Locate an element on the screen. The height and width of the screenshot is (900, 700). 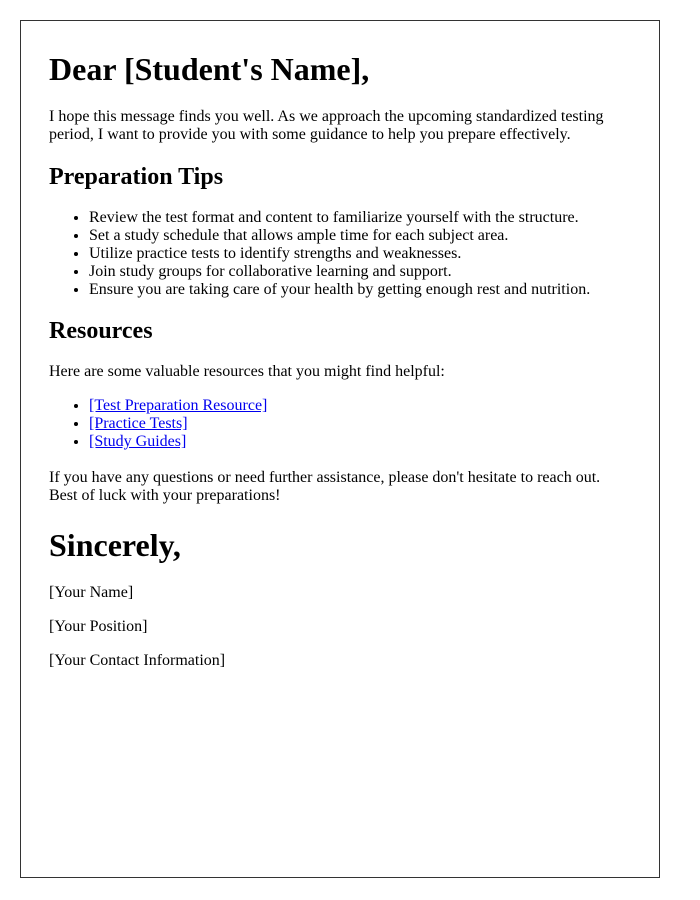
signature-position: [Your Position] is located at coordinates (98, 626).